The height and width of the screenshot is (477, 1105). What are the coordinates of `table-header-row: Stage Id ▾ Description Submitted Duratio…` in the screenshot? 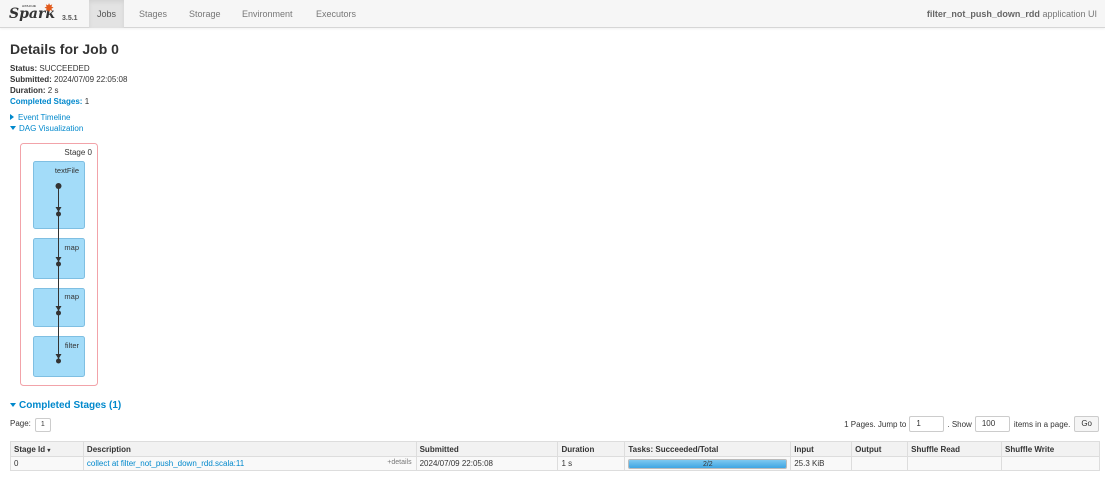 It's located at (555, 449).